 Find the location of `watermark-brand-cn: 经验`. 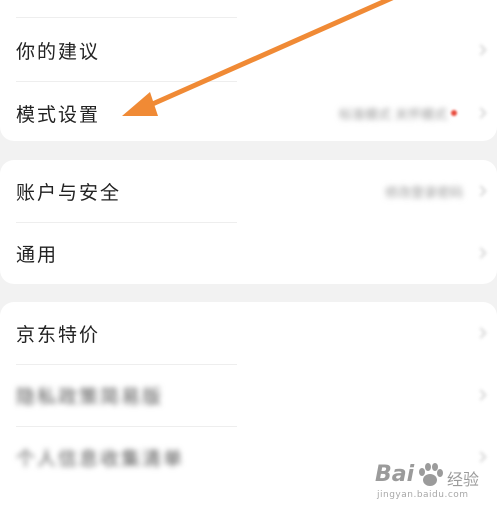

watermark-brand-cn: 经验 is located at coordinates (463, 479).